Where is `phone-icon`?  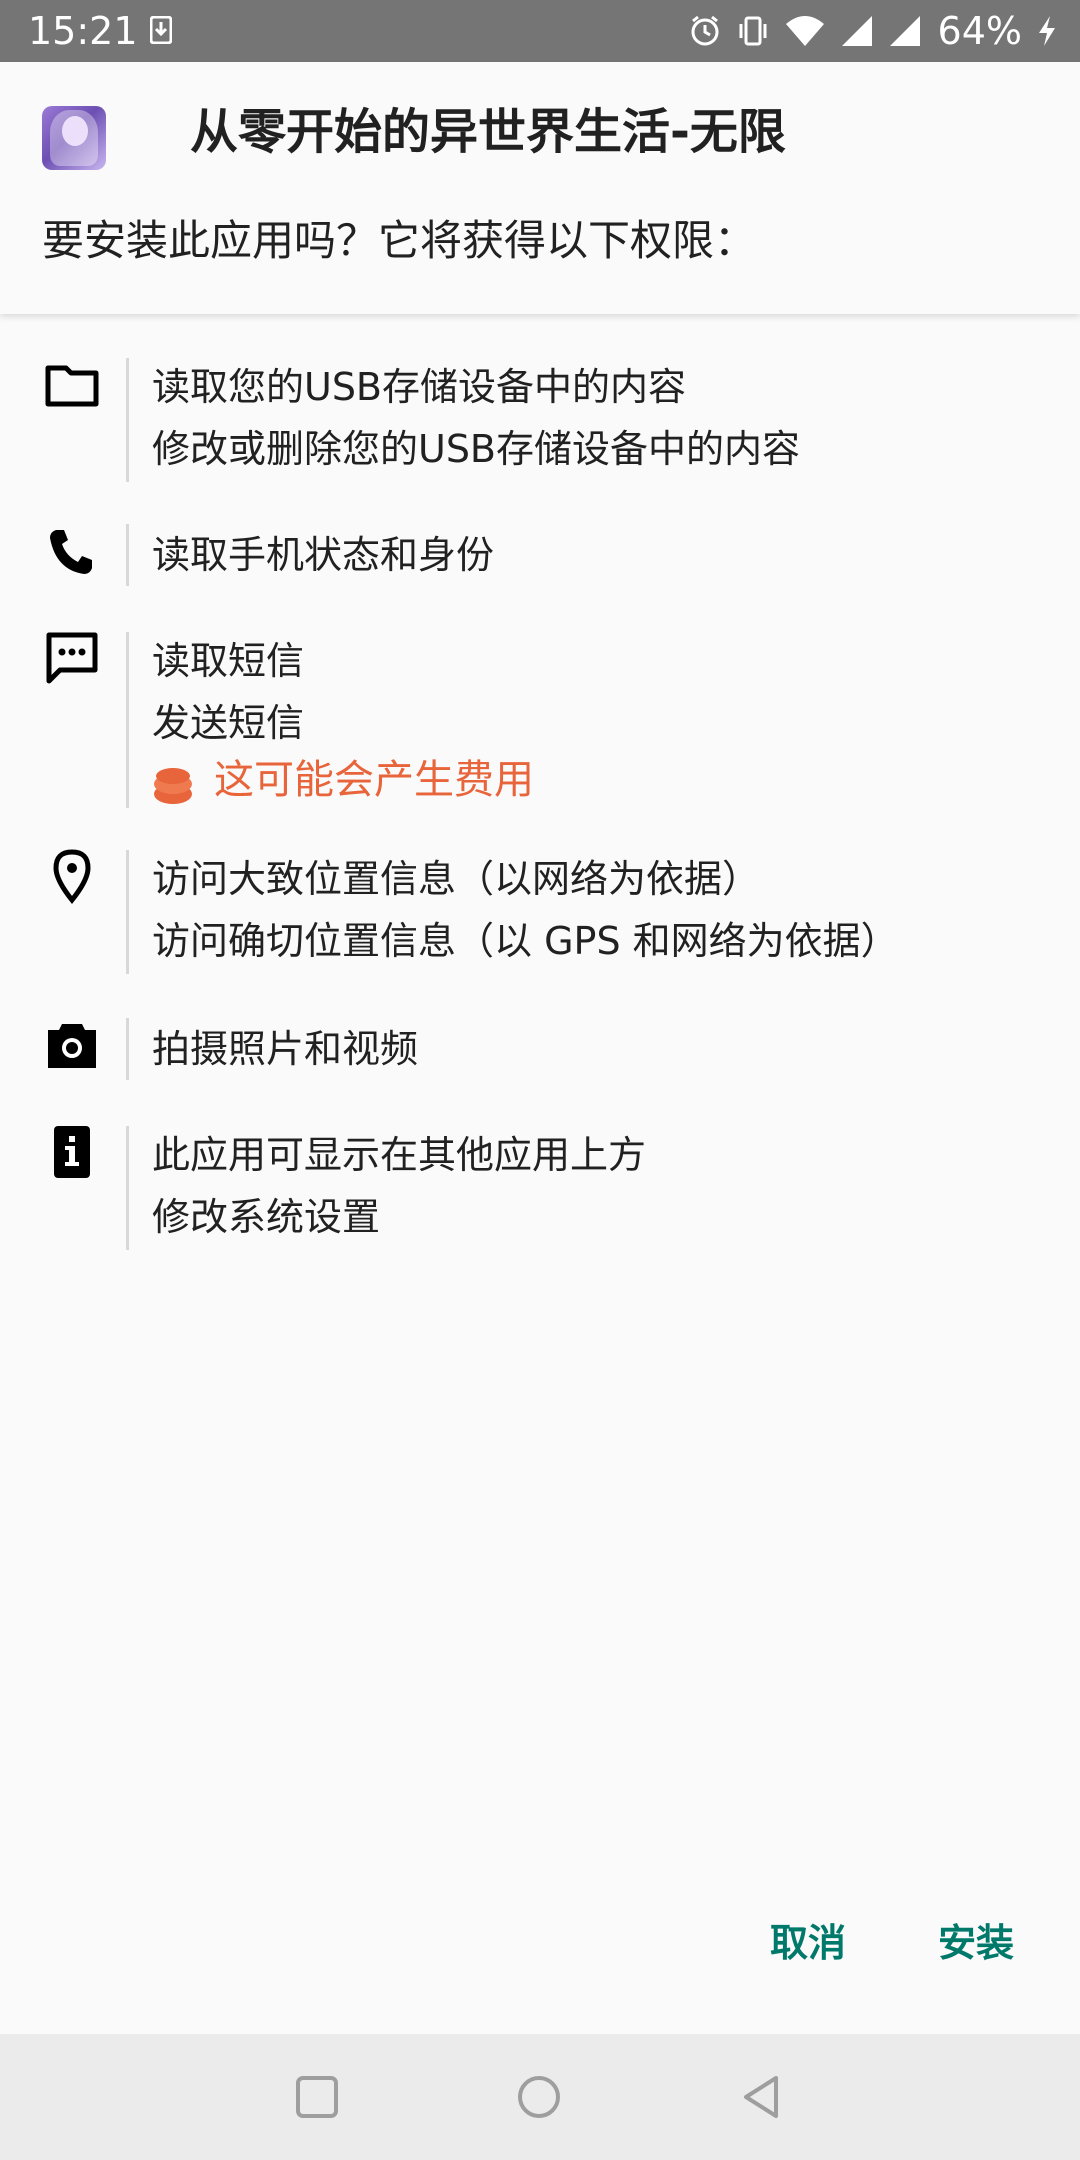
phone-icon is located at coordinates (71, 552).